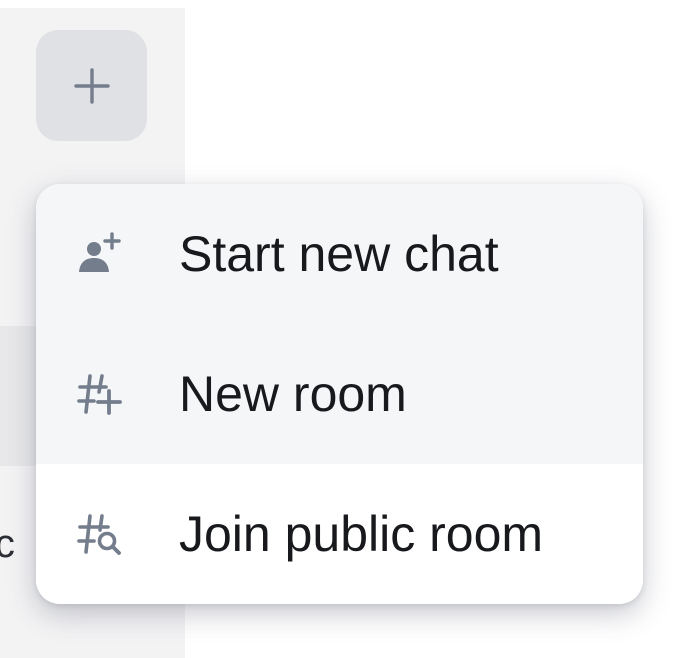  I want to click on add-button, so click(91, 85).